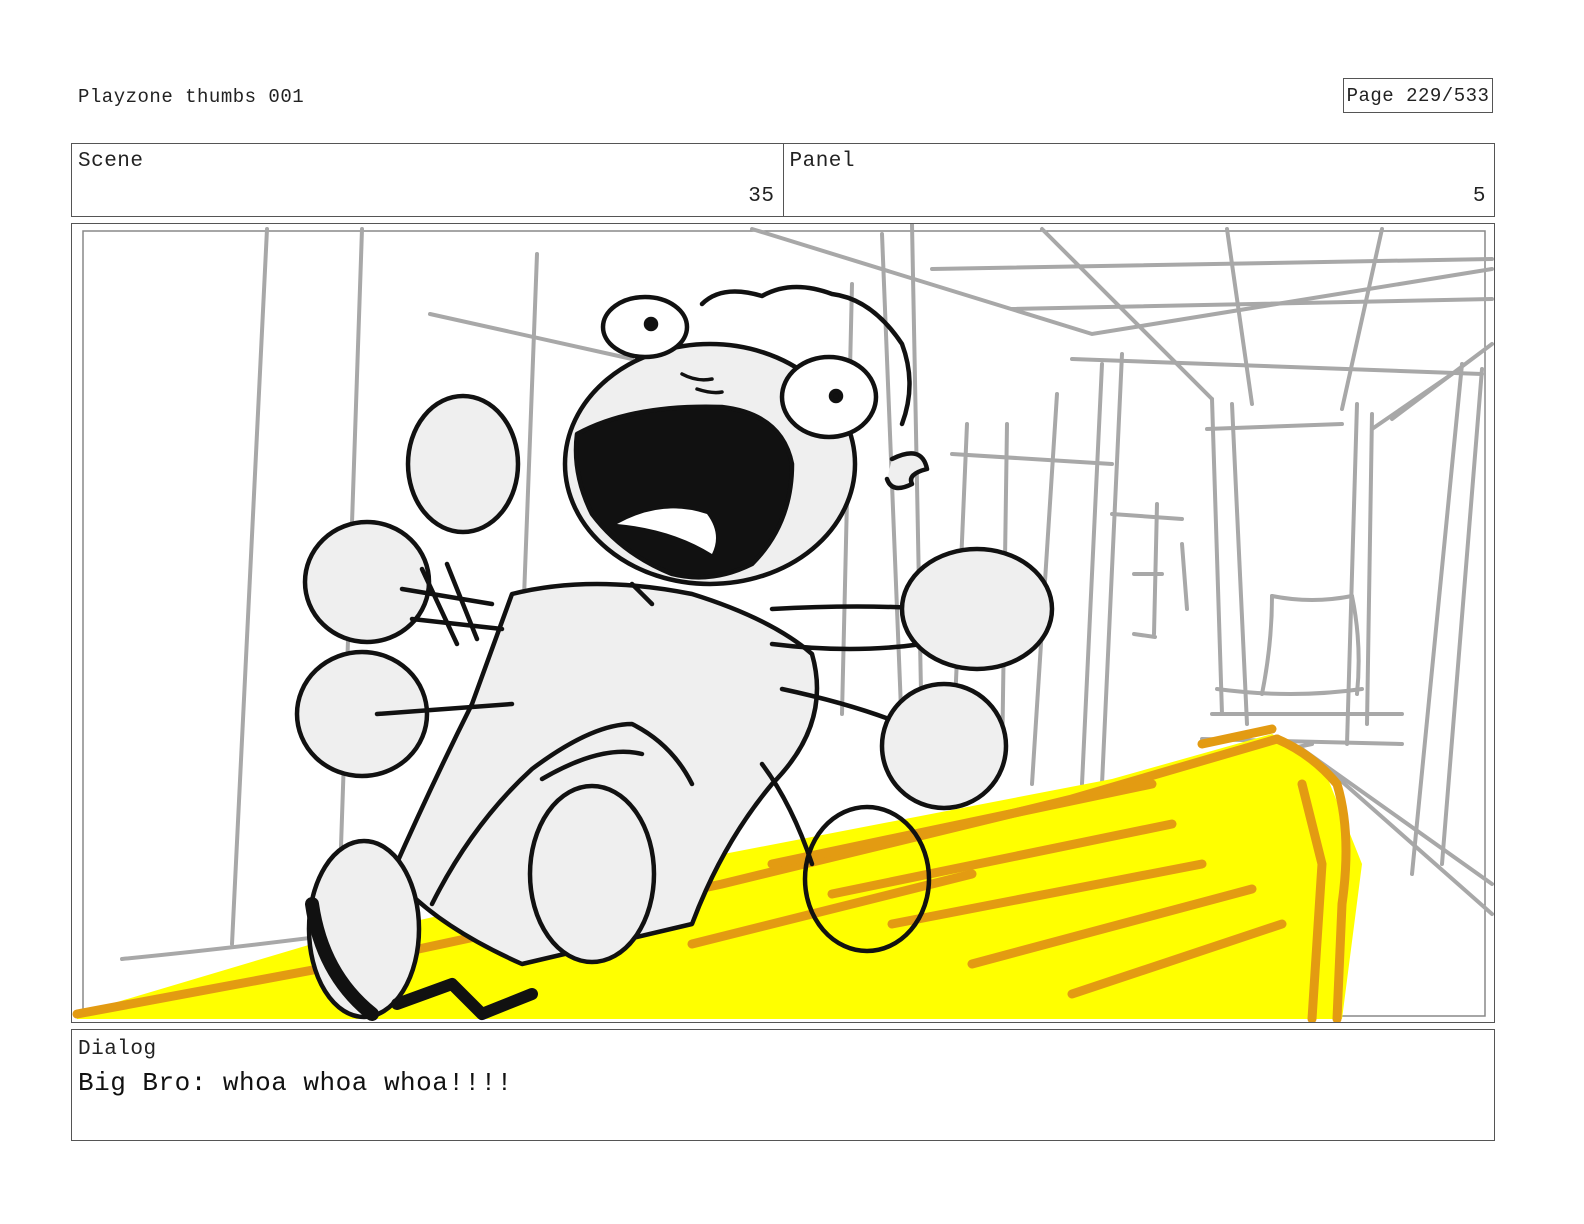 Image resolution: width=1584 pixels, height=1224 pixels. I want to click on panel-label: Panel, so click(822, 161).